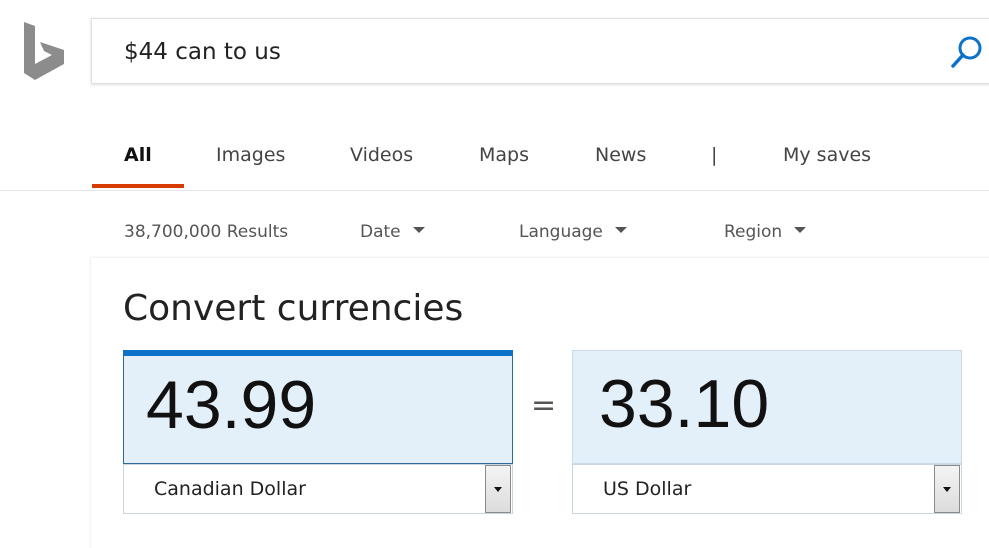 This screenshot has height=548, width=989. I want to click on date-filter: Date, so click(392, 232).